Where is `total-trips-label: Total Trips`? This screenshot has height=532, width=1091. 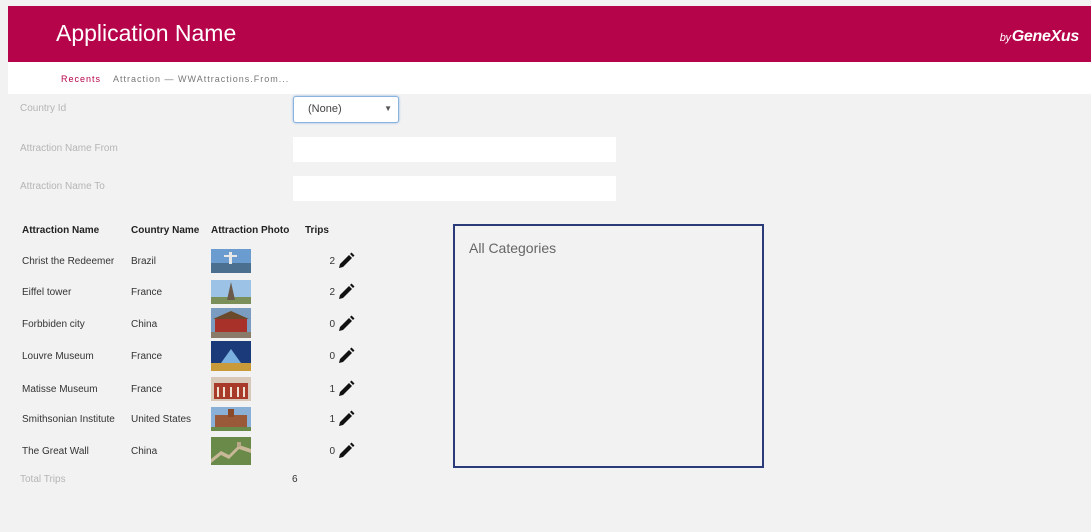 total-trips-label: Total Trips is located at coordinates (43, 479).